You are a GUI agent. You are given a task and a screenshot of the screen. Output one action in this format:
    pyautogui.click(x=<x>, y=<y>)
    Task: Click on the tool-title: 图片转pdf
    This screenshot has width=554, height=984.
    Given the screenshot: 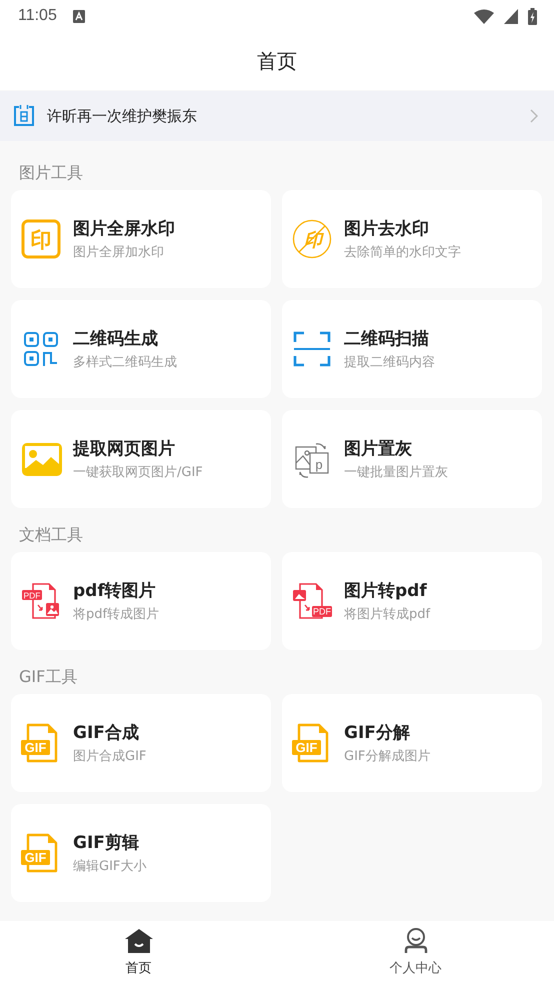 What is the action you would take?
    pyautogui.click(x=386, y=591)
    